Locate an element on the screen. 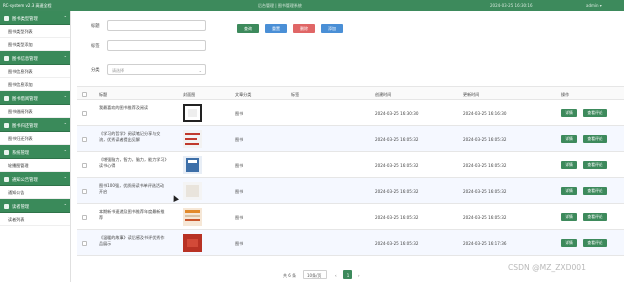  sidebar-item-label: 读者列表 is located at coordinates (16, 220).